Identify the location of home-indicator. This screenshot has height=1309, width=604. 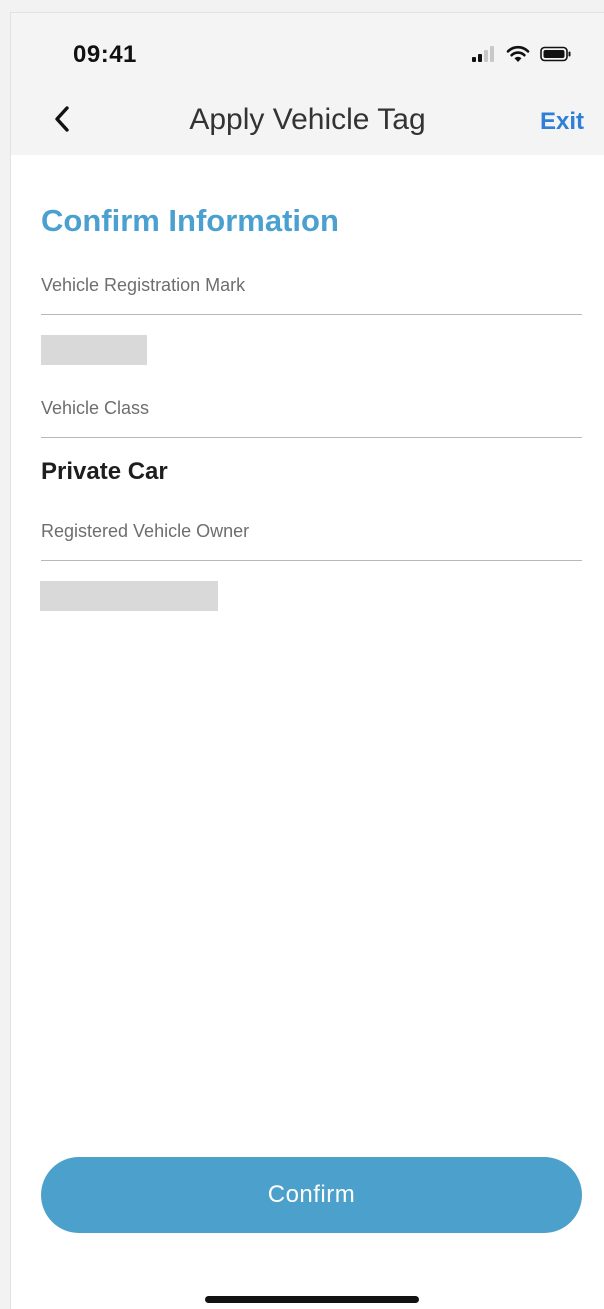
(312, 1299).